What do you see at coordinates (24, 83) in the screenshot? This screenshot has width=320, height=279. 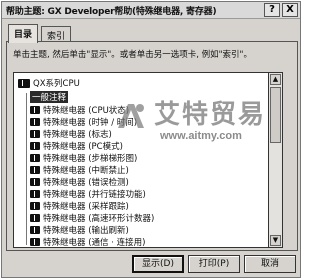 I see `open-book-icon` at bounding box center [24, 83].